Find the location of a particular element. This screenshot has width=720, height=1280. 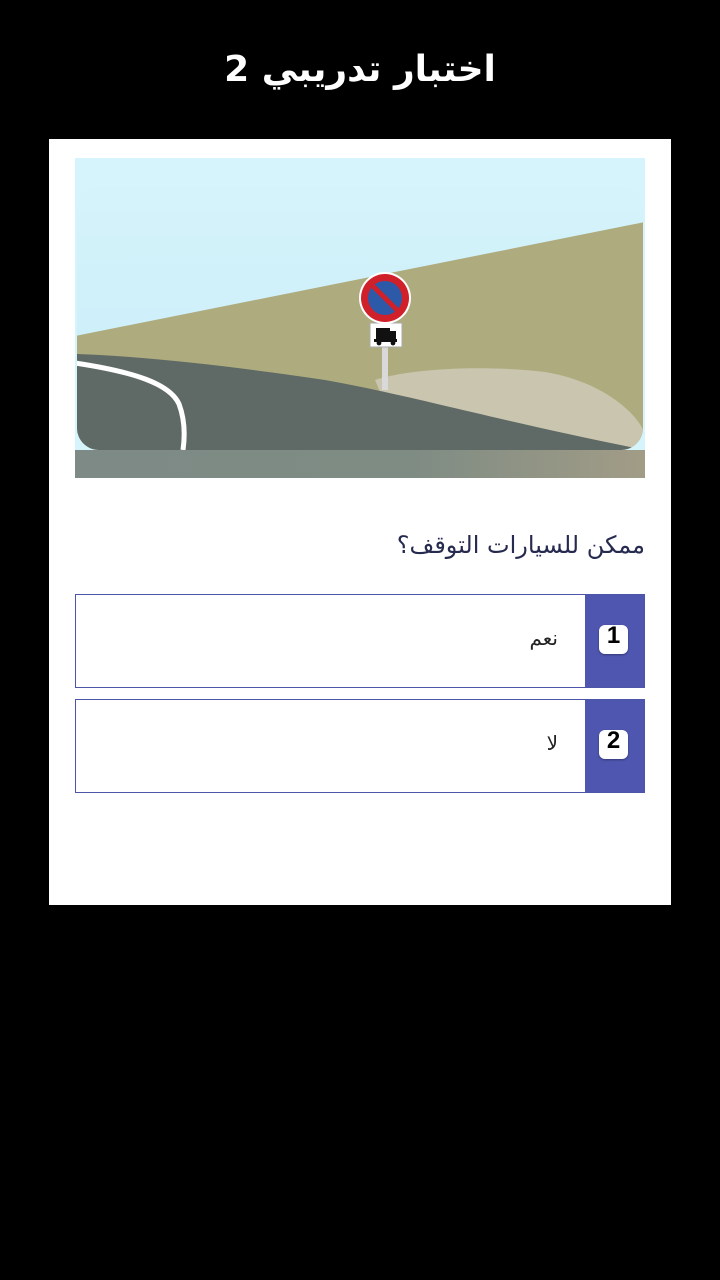

question-text: ممكن للسيارات التوقف؟ is located at coordinates (520, 545).